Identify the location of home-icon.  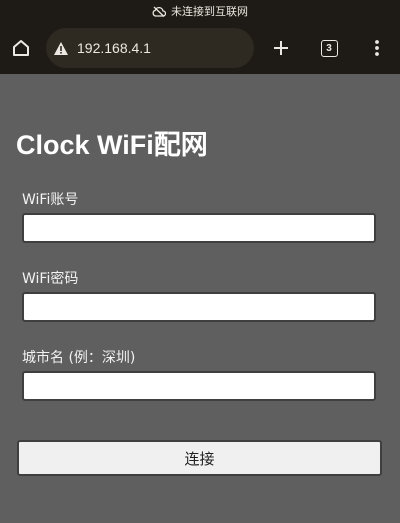
(21, 48).